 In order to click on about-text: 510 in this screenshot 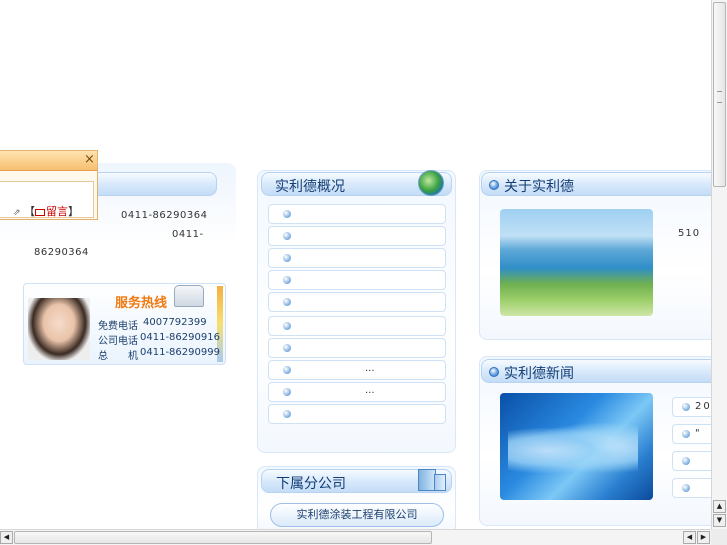, I will do `click(689, 233)`.